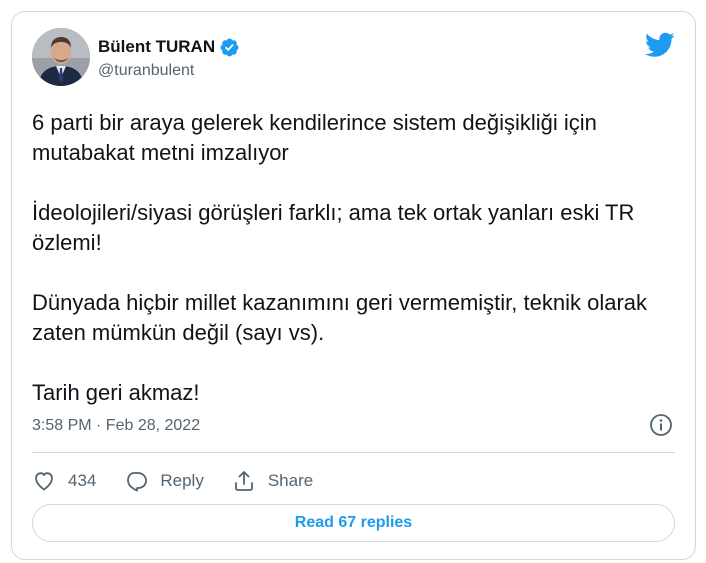  I want to click on verified-badge-icon, so click(229, 47).